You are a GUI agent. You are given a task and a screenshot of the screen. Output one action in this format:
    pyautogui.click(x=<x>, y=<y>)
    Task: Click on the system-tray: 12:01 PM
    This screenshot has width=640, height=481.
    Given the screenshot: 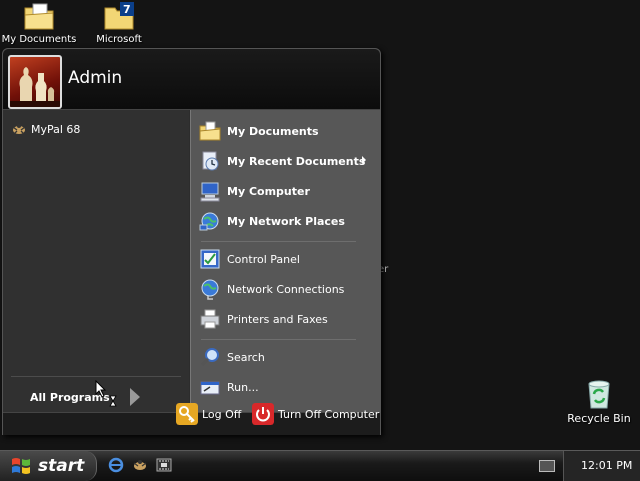 What is the action you would take?
    pyautogui.click(x=601, y=466)
    